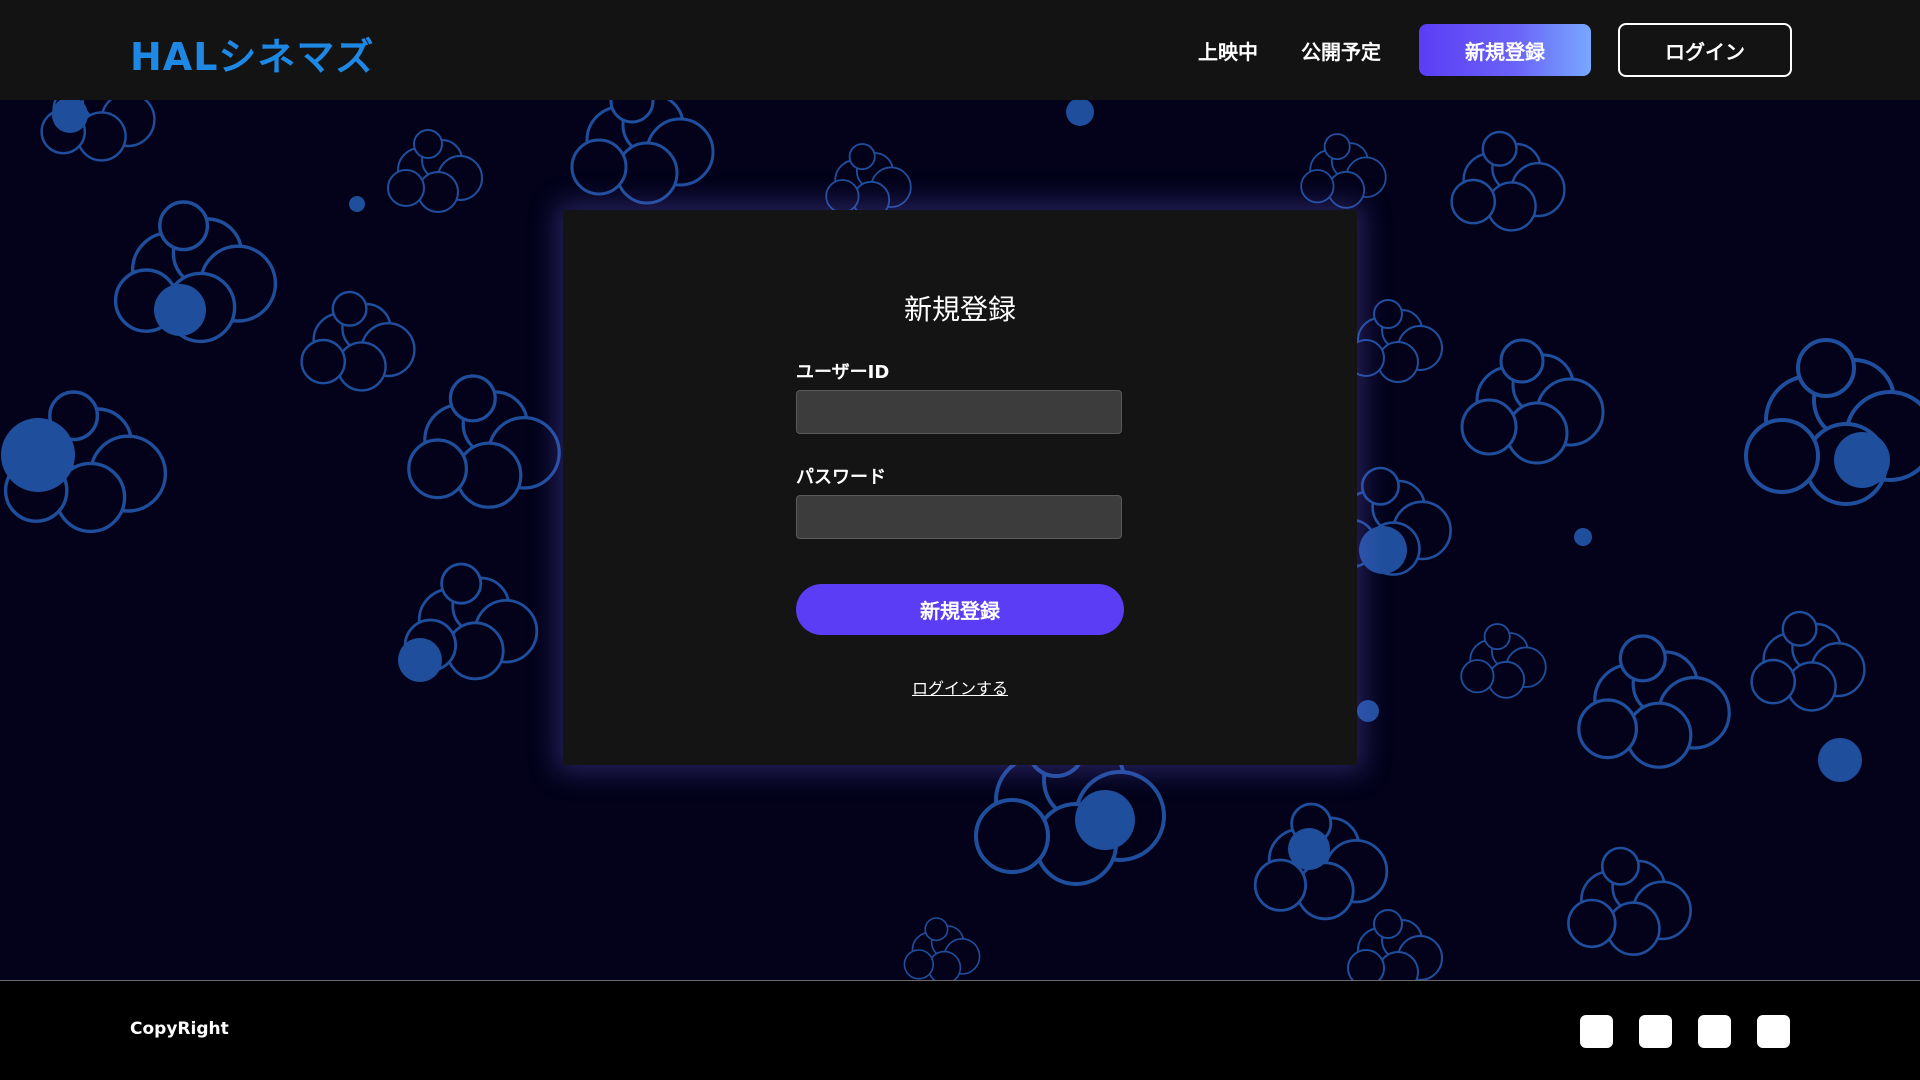 Image resolution: width=1920 pixels, height=1080 pixels. I want to click on register-title: 新規登録, so click(959, 309).